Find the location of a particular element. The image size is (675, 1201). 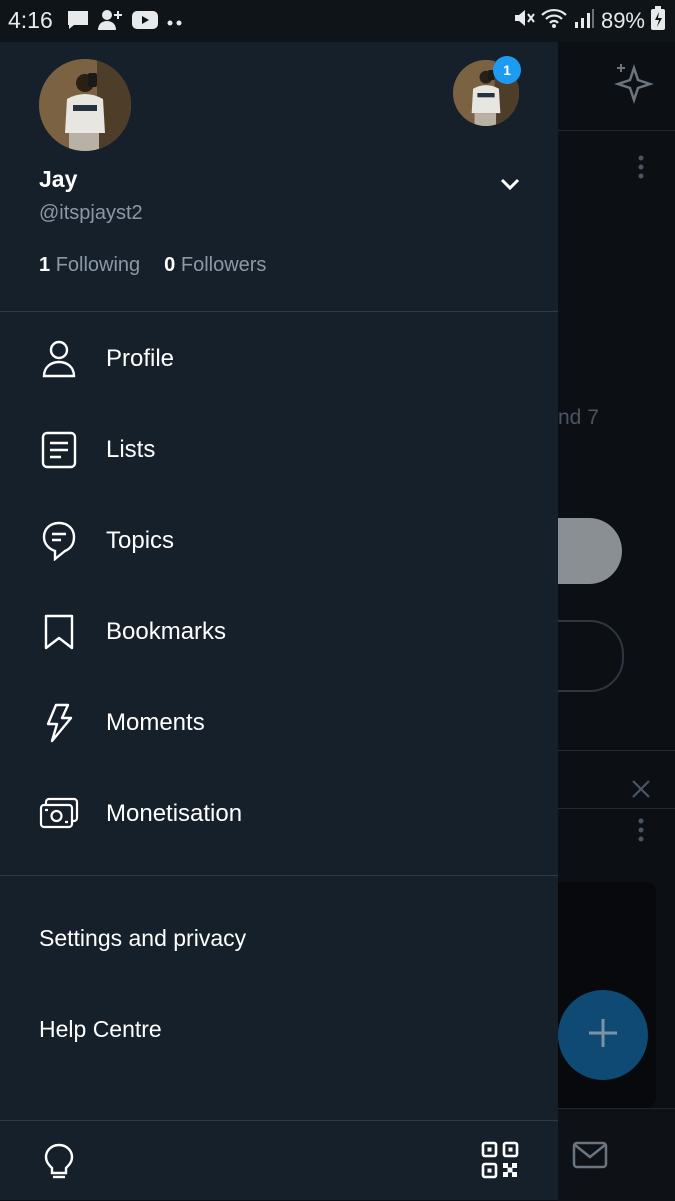

lightning-icon is located at coordinates (59, 723).